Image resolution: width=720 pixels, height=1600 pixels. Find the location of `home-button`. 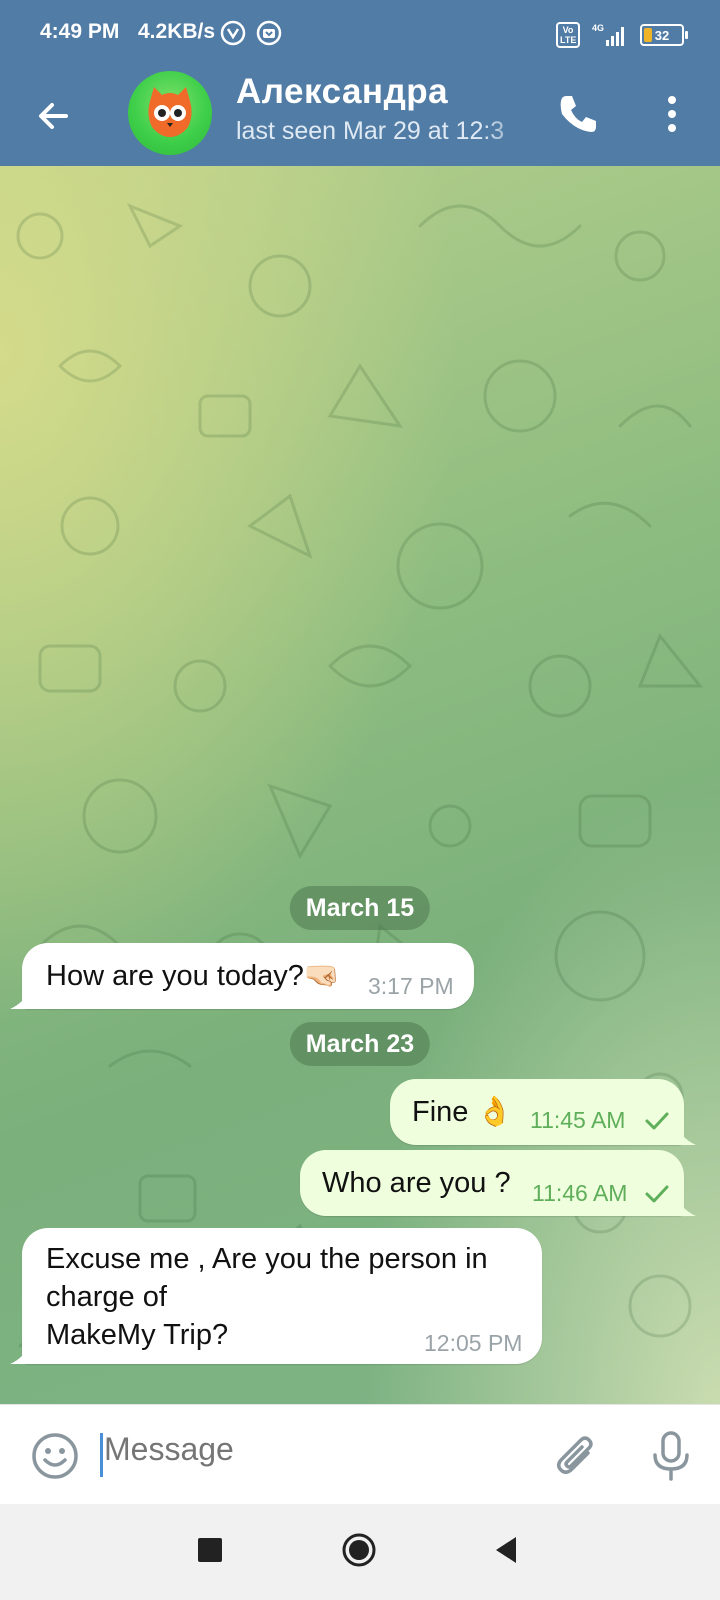

home-button is located at coordinates (359, 1550).